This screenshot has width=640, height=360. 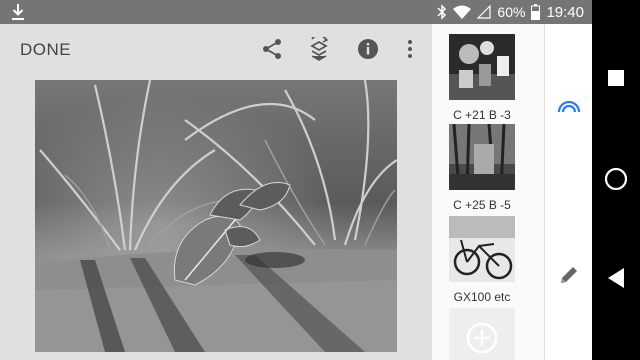 I want to click on add-look-button, so click(x=482, y=334).